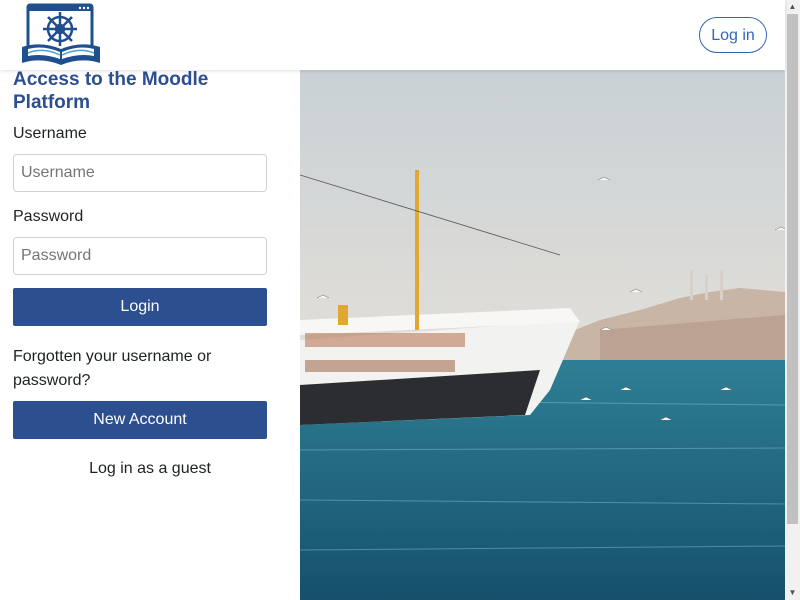  What do you see at coordinates (61, 35) in the screenshot?
I see `site-logo` at bounding box center [61, 35].